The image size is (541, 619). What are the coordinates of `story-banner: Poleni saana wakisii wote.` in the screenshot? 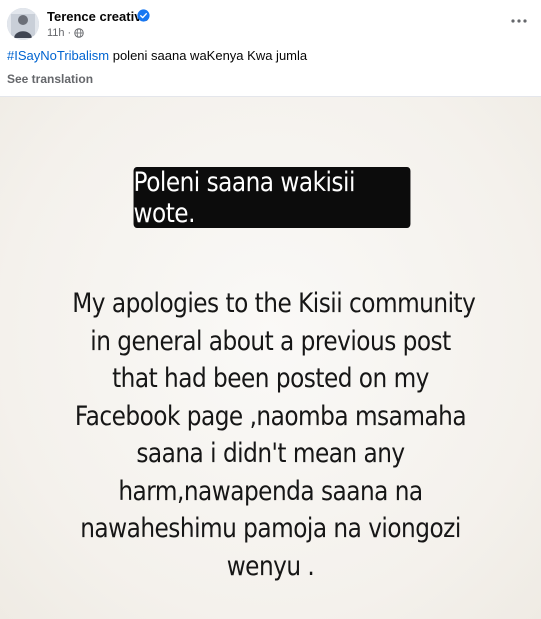 It's located at (272, 198).